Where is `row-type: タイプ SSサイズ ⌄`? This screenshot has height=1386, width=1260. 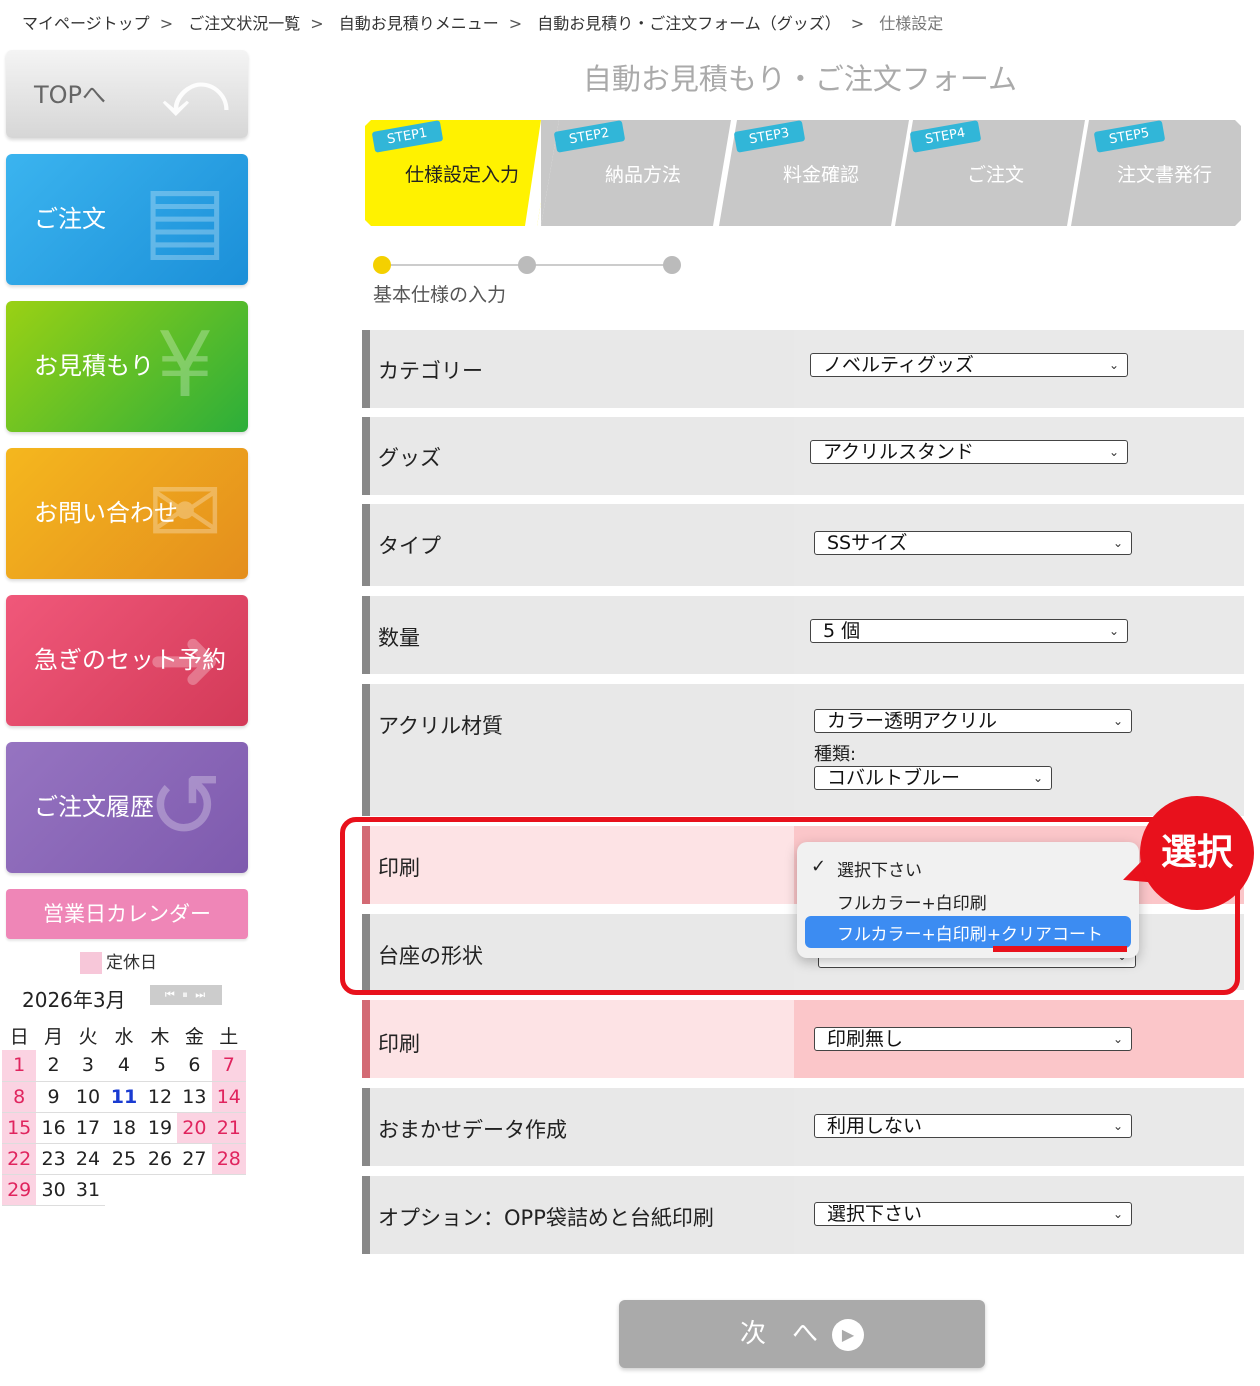 row-type: タイプ SSサイズ ⌄ is located at coordinates (803, 545).